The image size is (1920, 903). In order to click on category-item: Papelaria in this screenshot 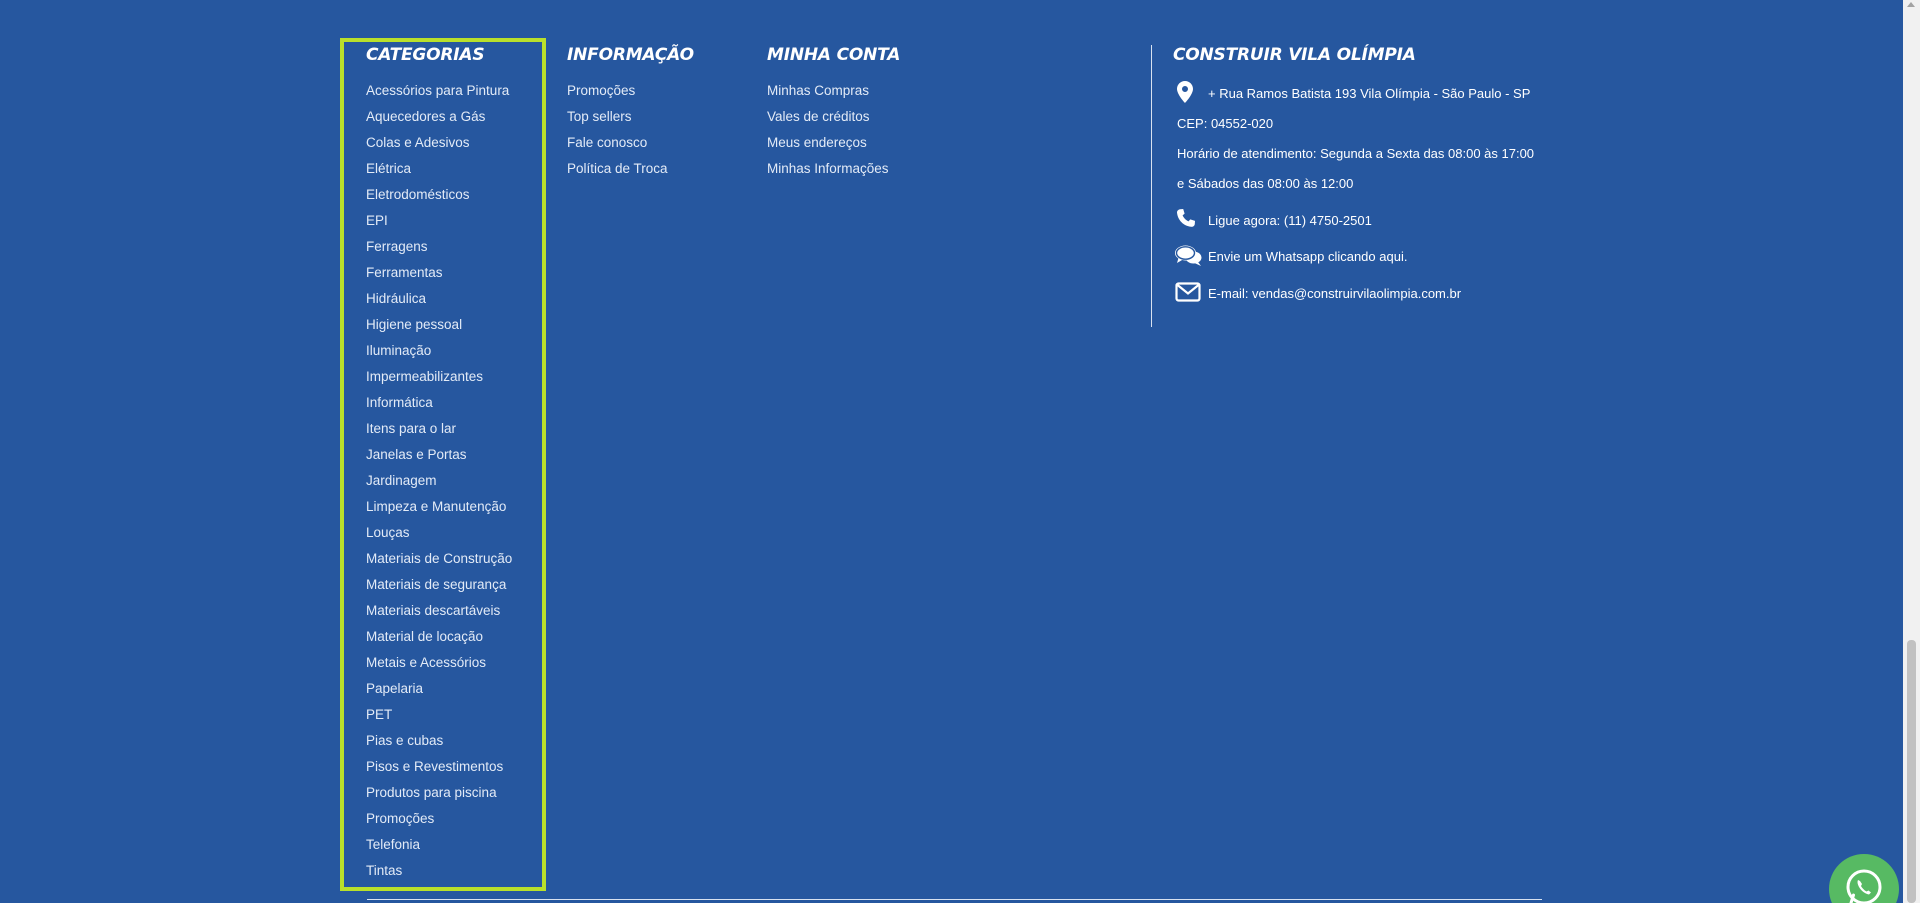, I will do `click(439, 689)`.